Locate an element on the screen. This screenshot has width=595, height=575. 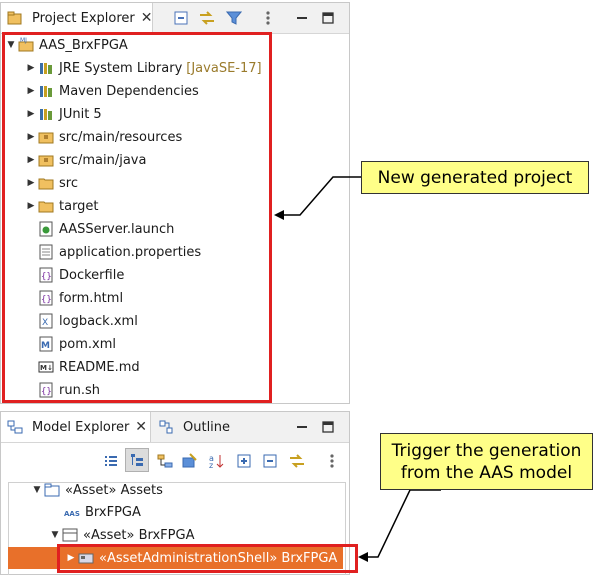
callout-text: New generated project is located at coordinates (475, 177).